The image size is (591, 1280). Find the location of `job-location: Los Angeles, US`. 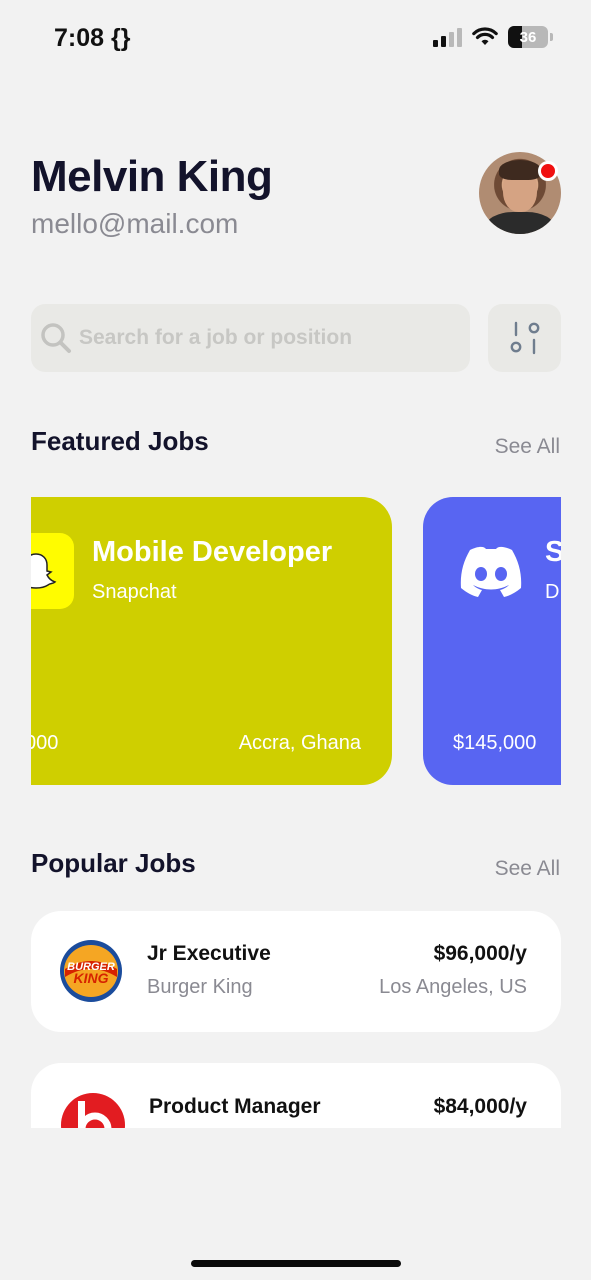

job-location: Los Angeles, US is located at coordinates (453, 987).